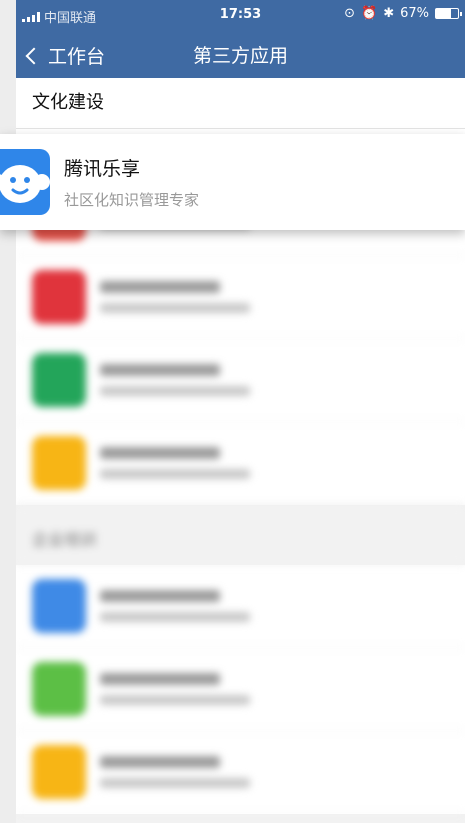 The height and width of the screenshot is (823, 465). I want to click on highlight-app-card: 腾讯乐享 社区化知识管理专家, so click(232, 182).